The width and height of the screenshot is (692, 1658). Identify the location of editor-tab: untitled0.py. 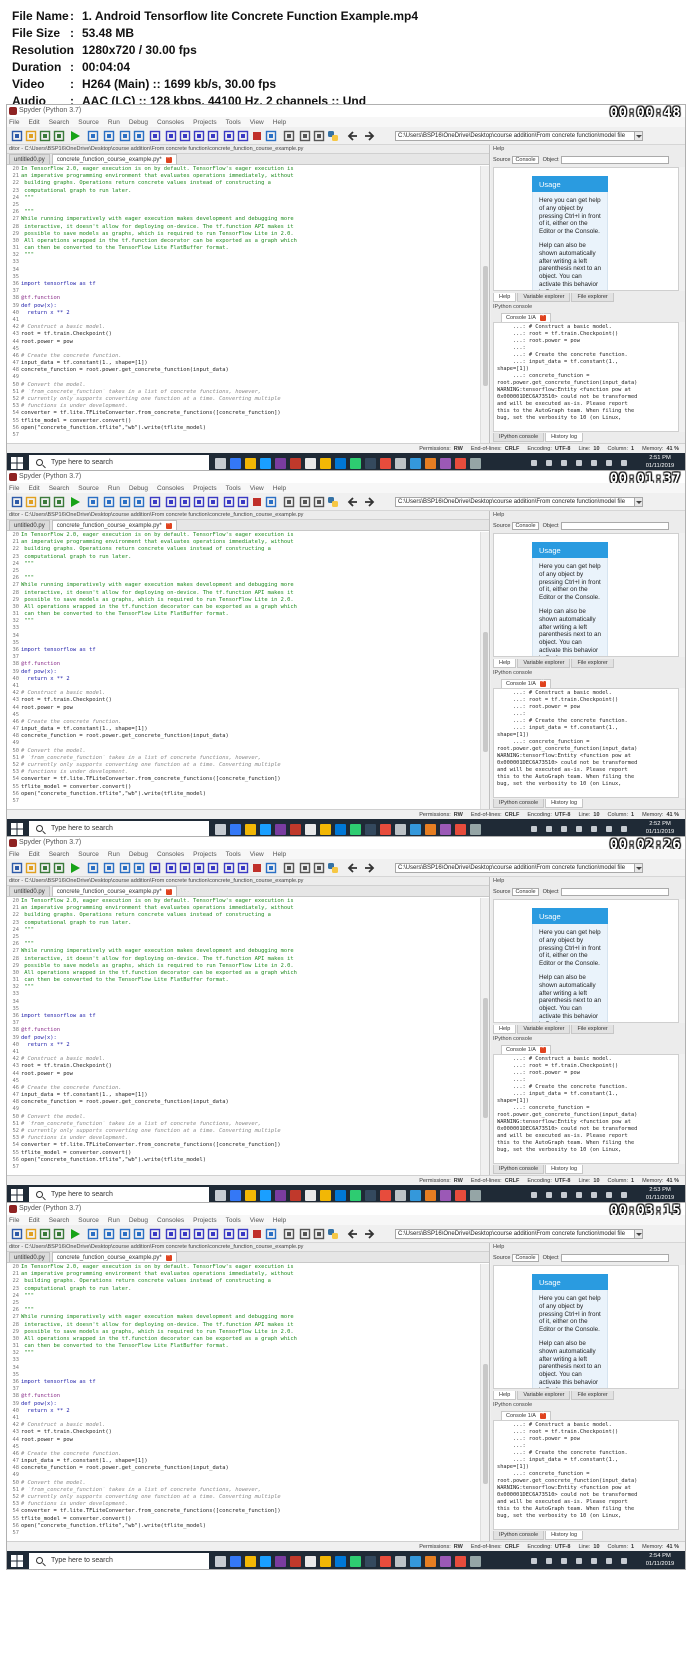
(29, 525).